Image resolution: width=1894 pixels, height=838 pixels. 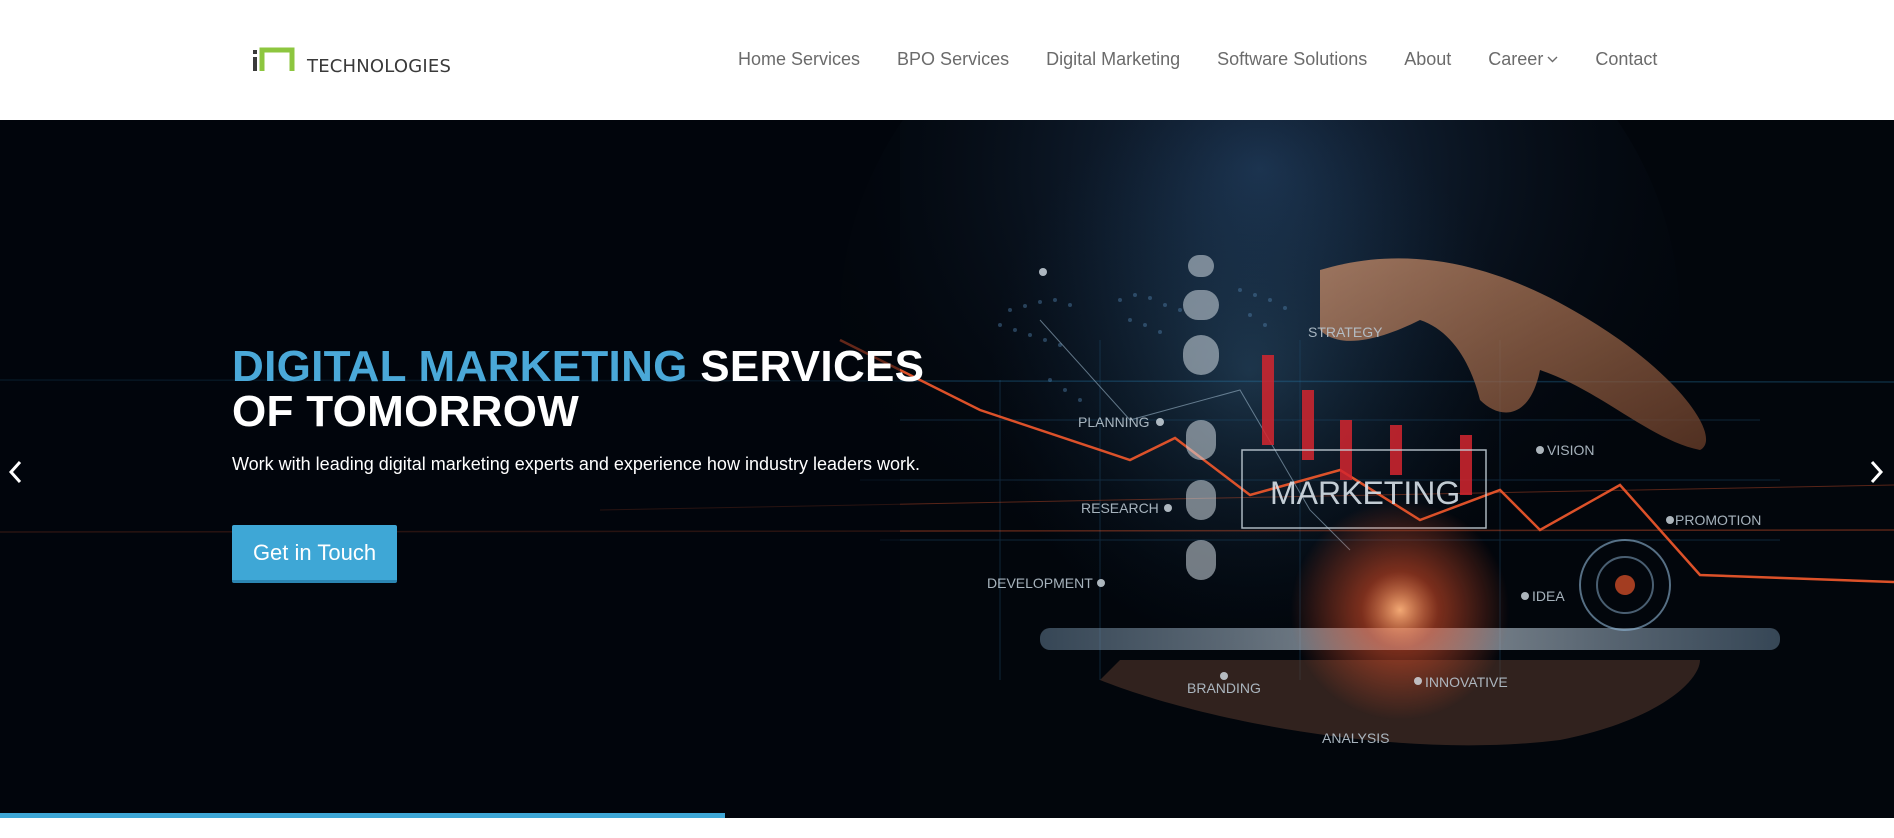 What do you see at coordinates (806, 366) in the screenshot?
I see `headline-rest: SERVICES` at bounding box center [806, 366].